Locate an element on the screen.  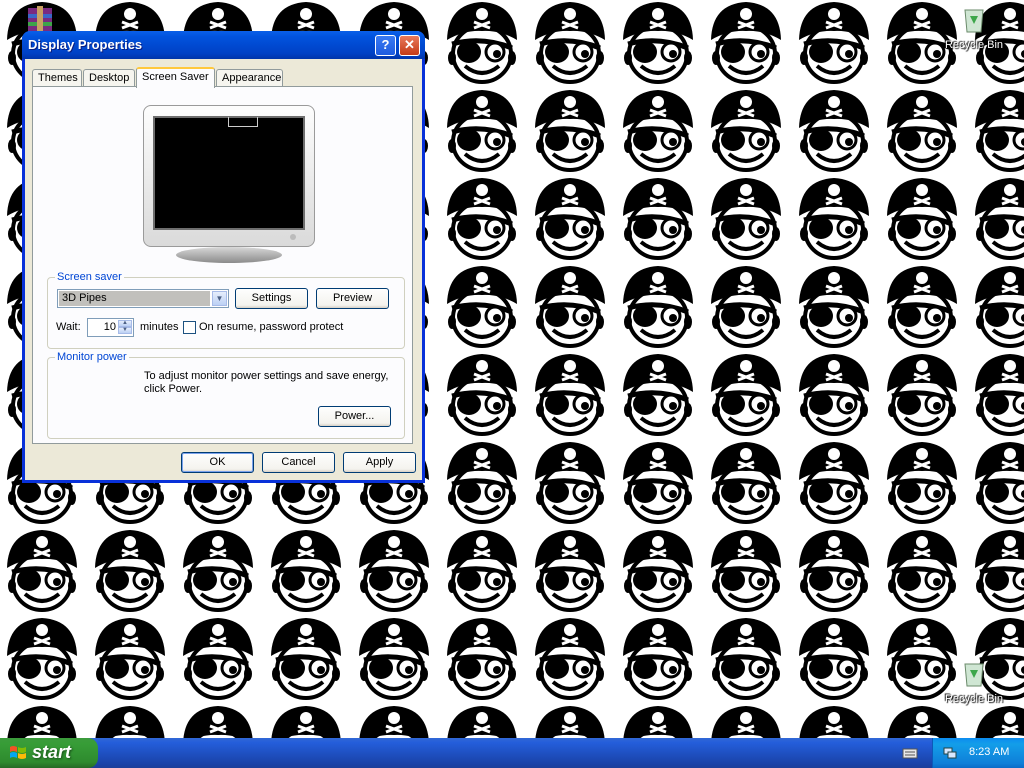
preview-button: Preview is located at coordinates (352, 298).